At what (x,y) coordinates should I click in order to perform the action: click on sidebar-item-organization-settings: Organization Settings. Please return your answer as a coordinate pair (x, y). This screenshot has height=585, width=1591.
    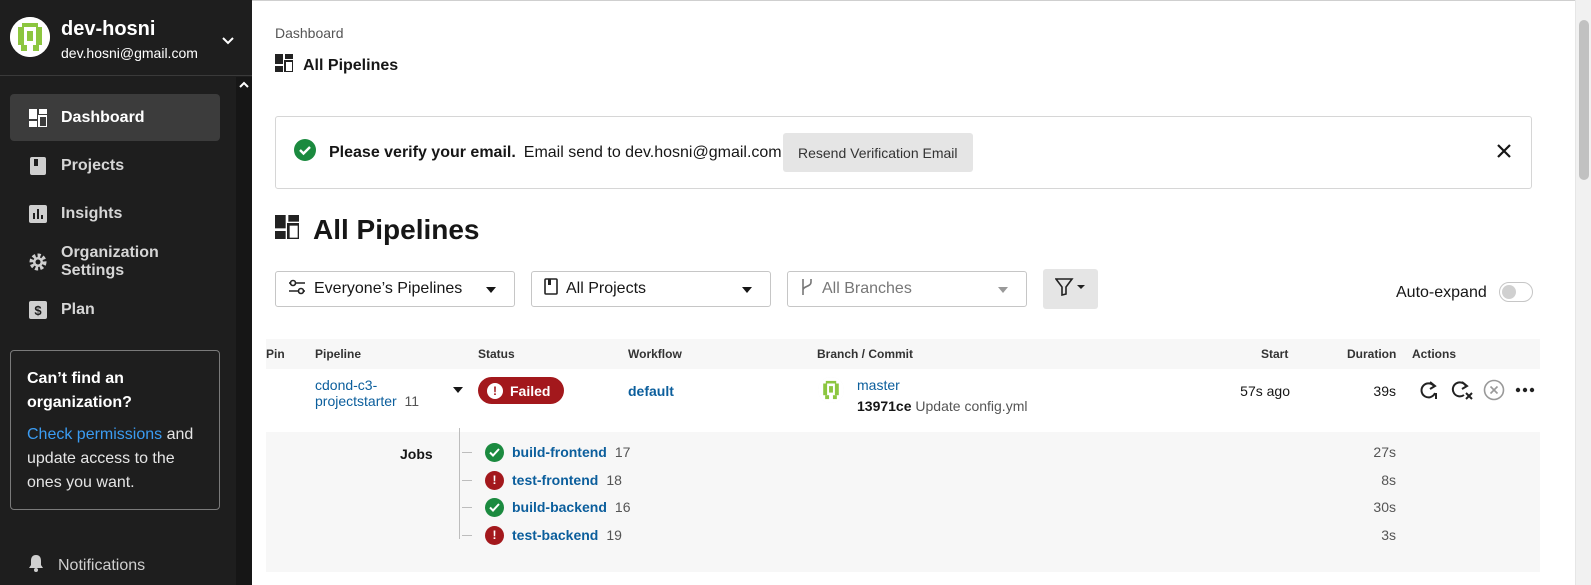
    Looking at the image, I should click on (115, 261).